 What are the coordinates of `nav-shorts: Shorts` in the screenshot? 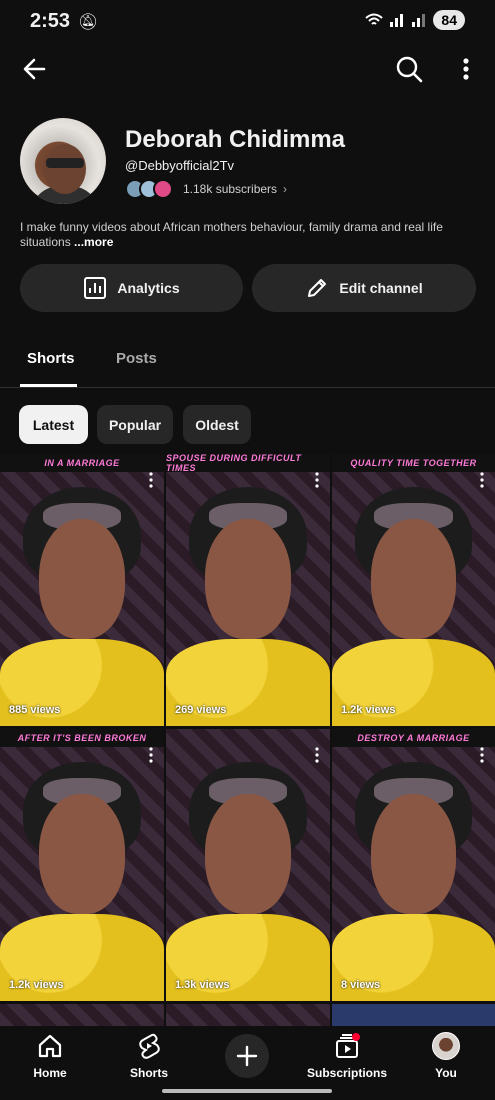 It's located at (149, 1056).